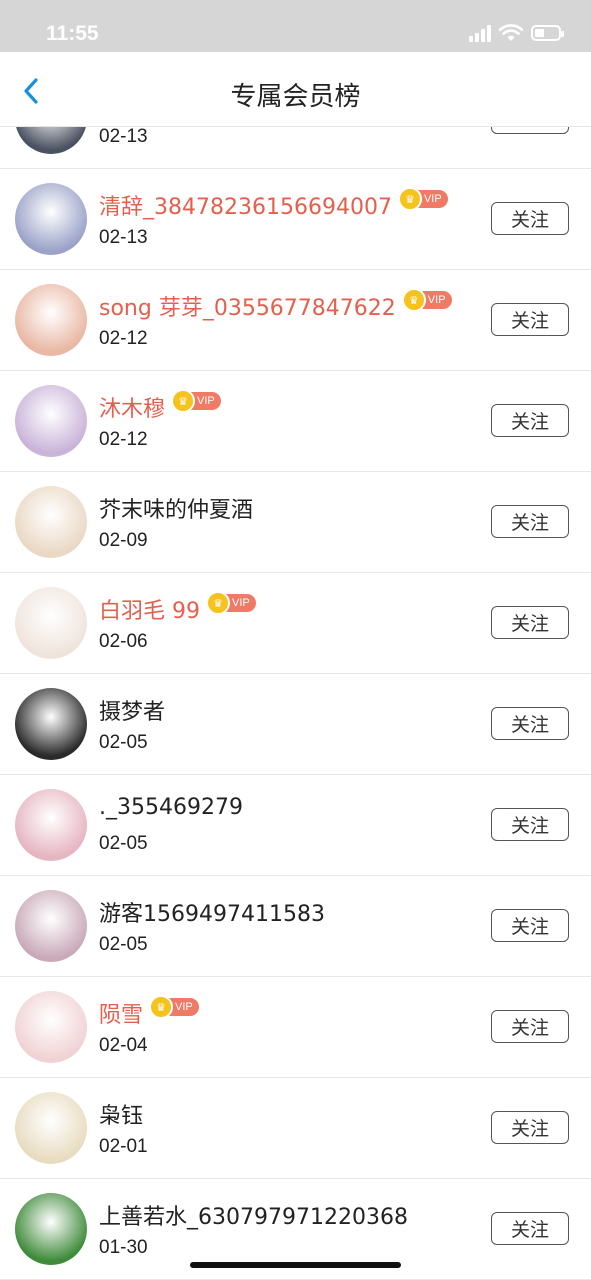 The height and width of the screenshot is (1280, 591). I want to click on name-line: 芥末味的仲夏酒, so click(176, 508).